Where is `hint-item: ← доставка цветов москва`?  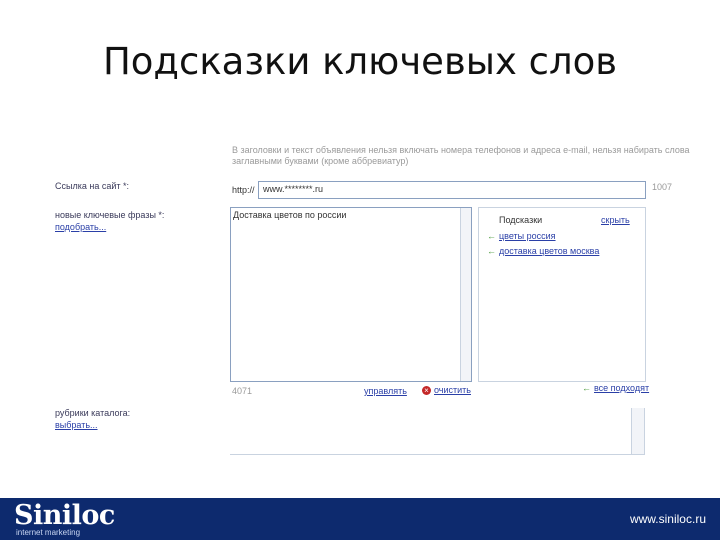
hint-item: ← доставка цветов москва is located at coordinates (543, 251).